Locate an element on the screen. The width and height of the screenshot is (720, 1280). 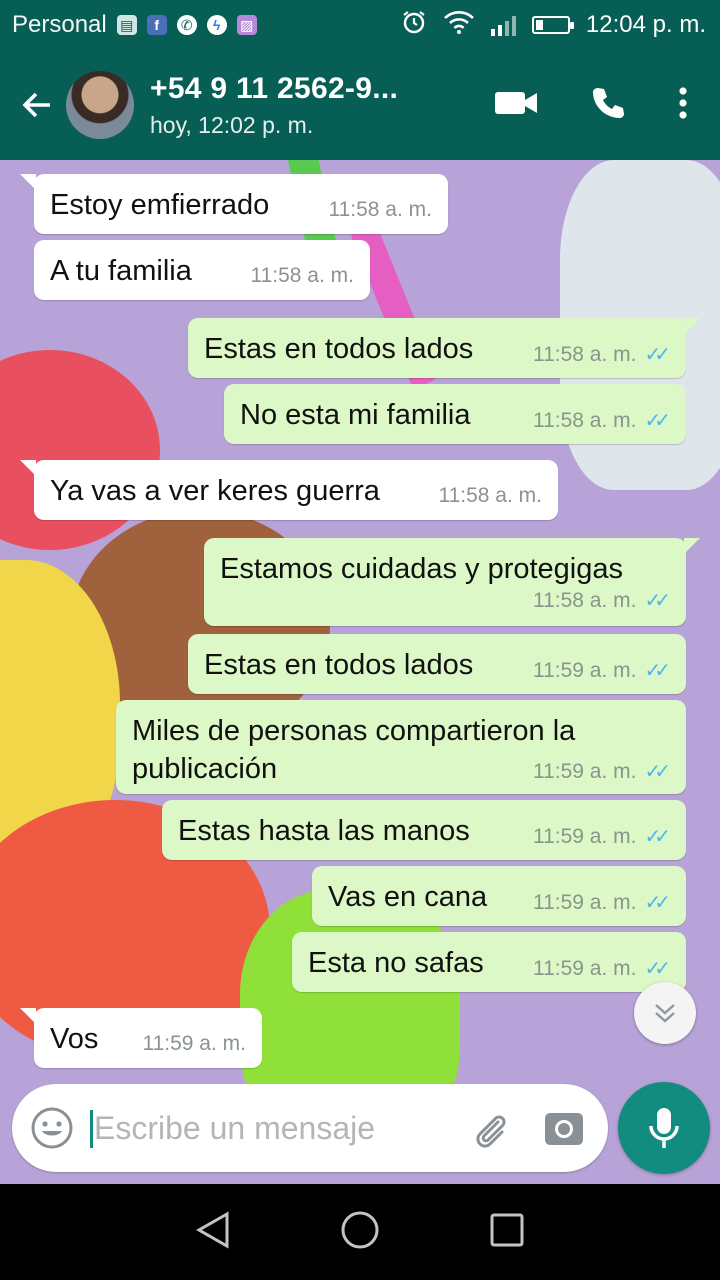
message-bubble-outgoing: Estas hasta las manos 11:59 a. m. ✓✓ is located at coordinates (424, 830).